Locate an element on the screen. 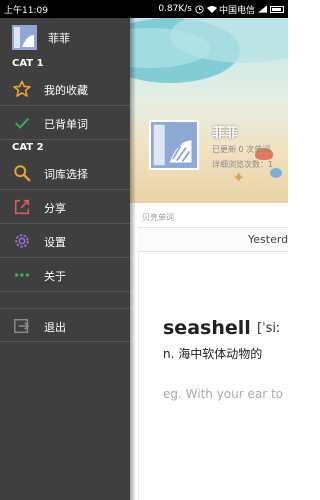  menu-item-about: 关于 is located at coordinates (65, 275).